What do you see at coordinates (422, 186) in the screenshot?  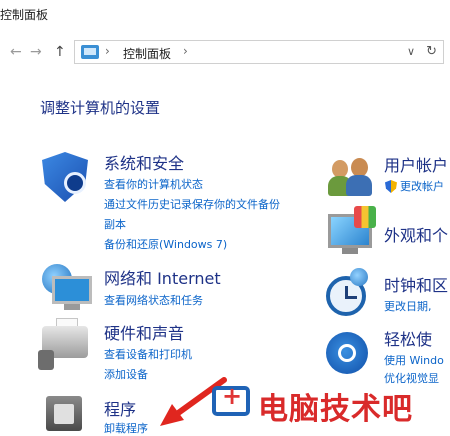 I see `category-link: 更改帐户` at bounding box center [422, 186].